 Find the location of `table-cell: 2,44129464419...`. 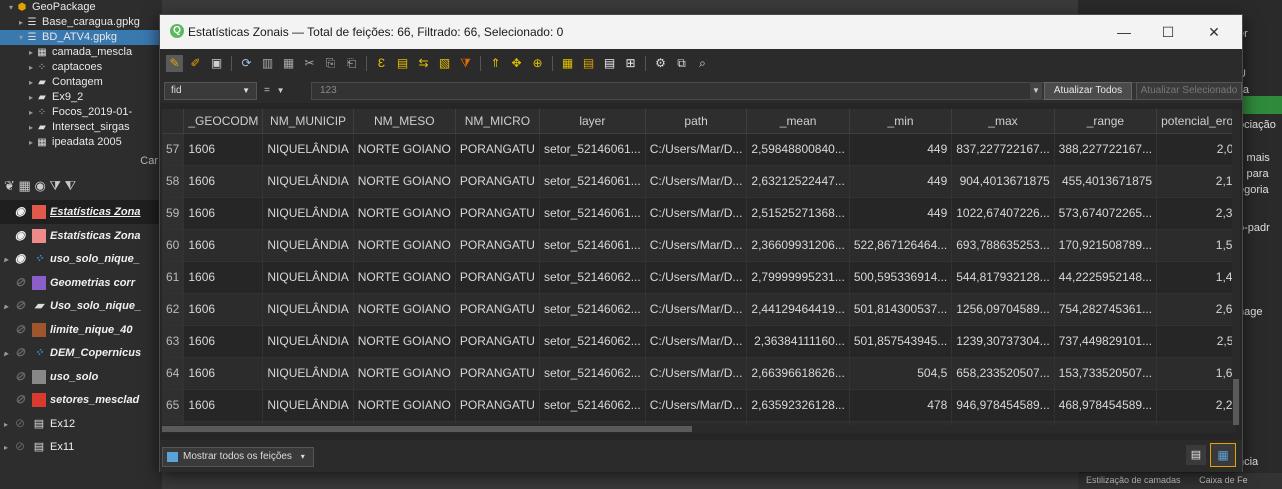

table-cell: 2,44129464419... is located at coordinates (798, 309).